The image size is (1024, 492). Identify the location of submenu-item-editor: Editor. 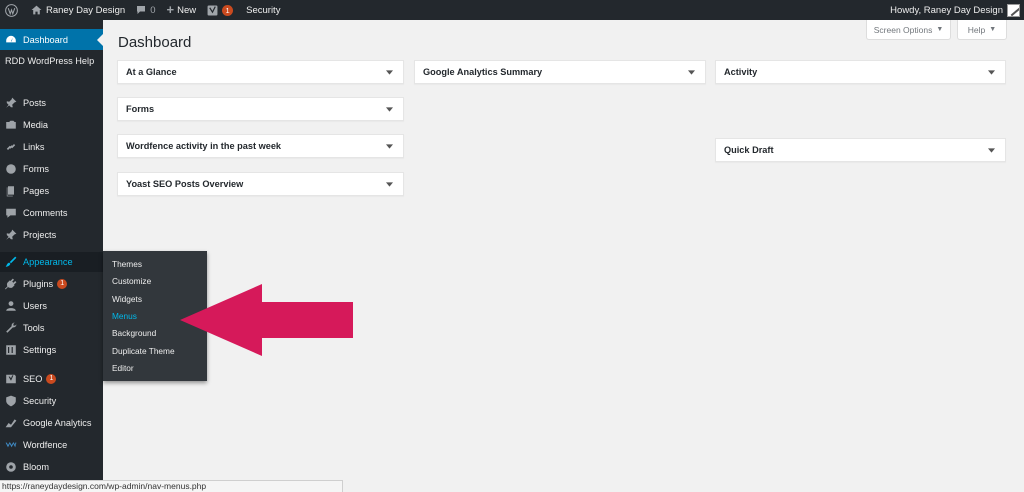
(123, 368).